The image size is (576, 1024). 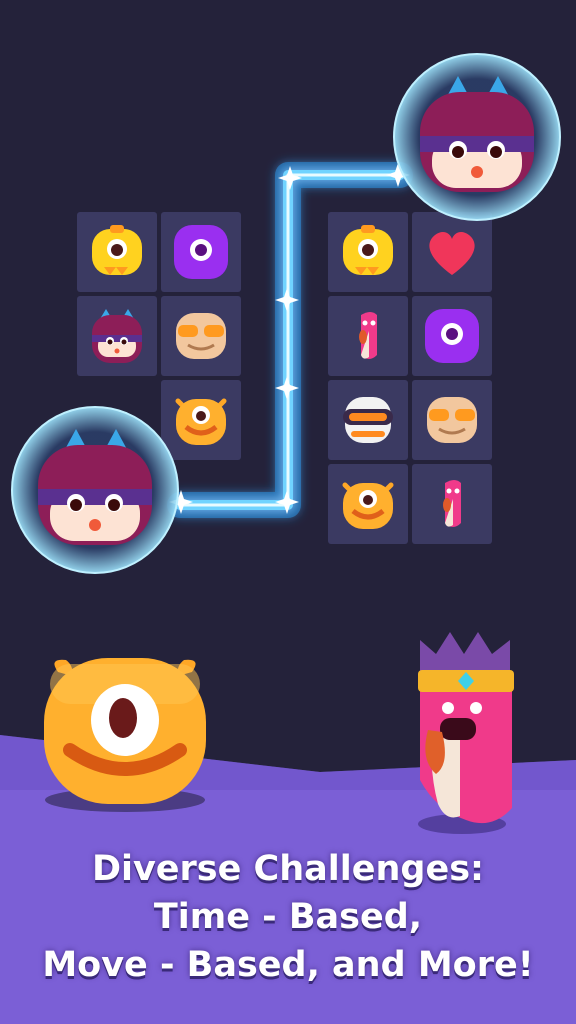 I want to click on caption-line-2: Time - Based,, so click(x=288, y=917).